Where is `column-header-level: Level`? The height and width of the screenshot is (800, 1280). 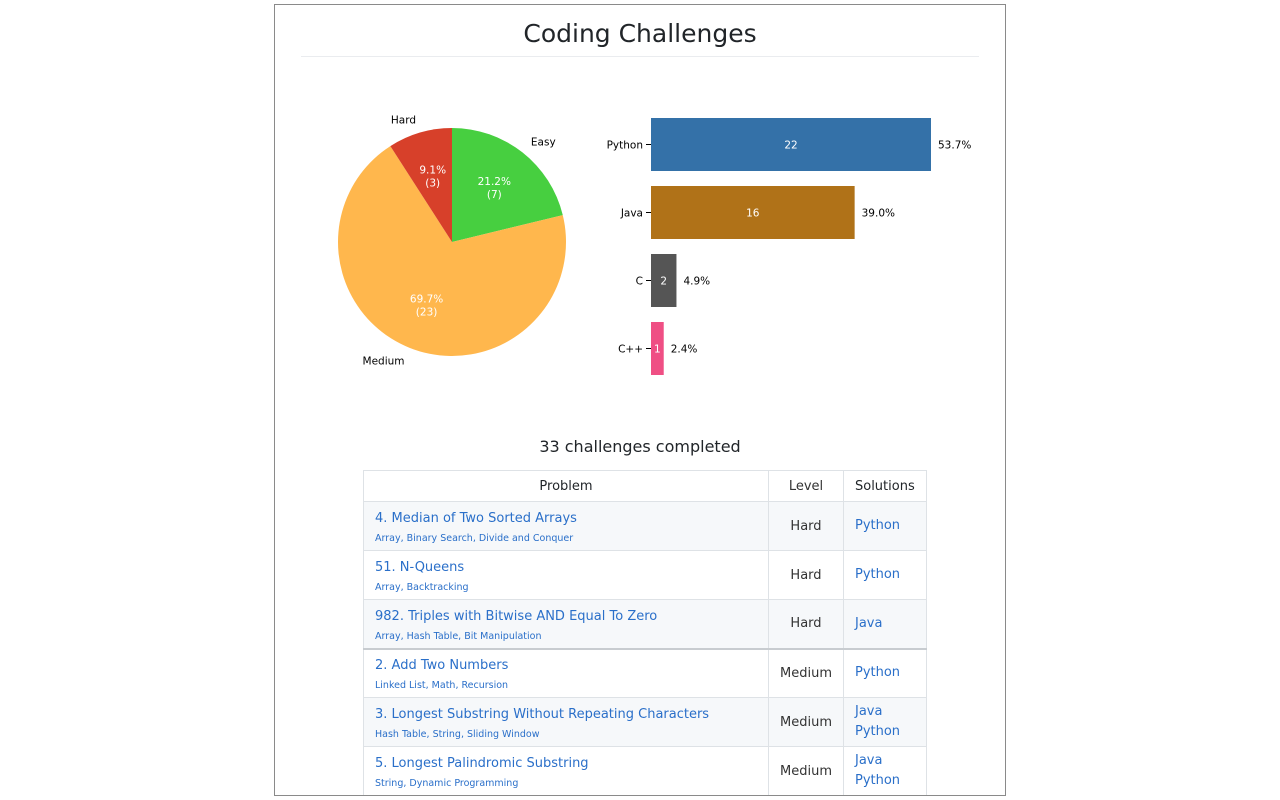
column-header-level: Level is located at coordinates (806, 486).